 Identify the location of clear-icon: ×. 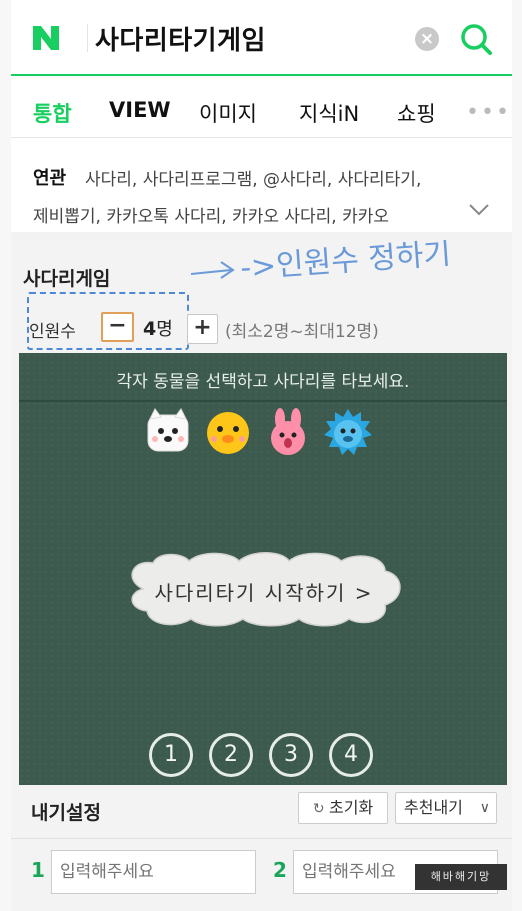
(427, 39).